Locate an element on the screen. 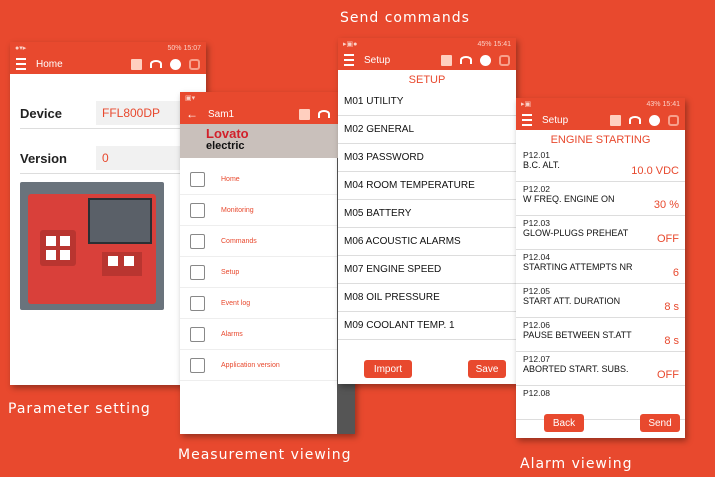 The width and height of the screenshot is (715, 477). parameter-row: P12.05 START ATT. DURATION 8 s is located at coordinates (600, 301).